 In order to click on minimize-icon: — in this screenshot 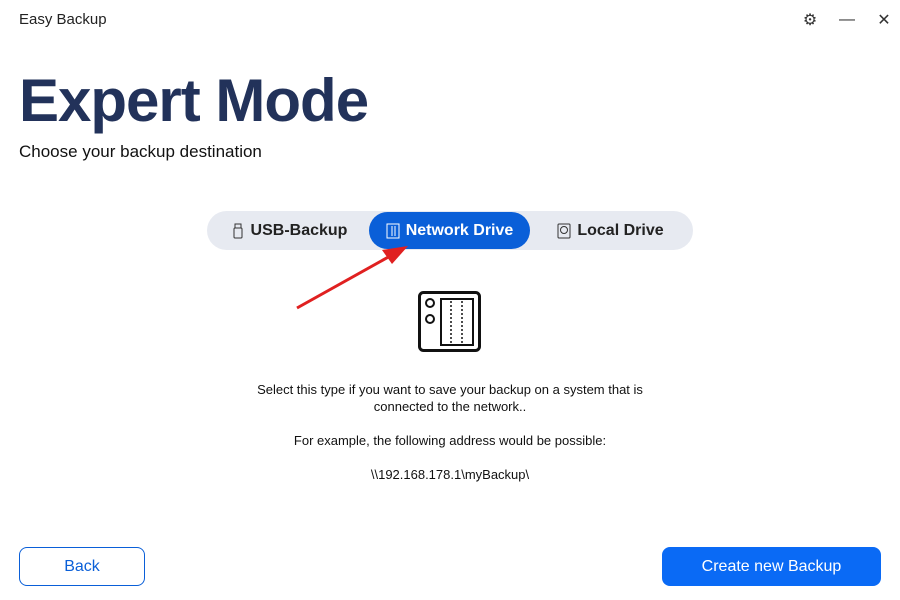, I will do `click(847, 20)`.